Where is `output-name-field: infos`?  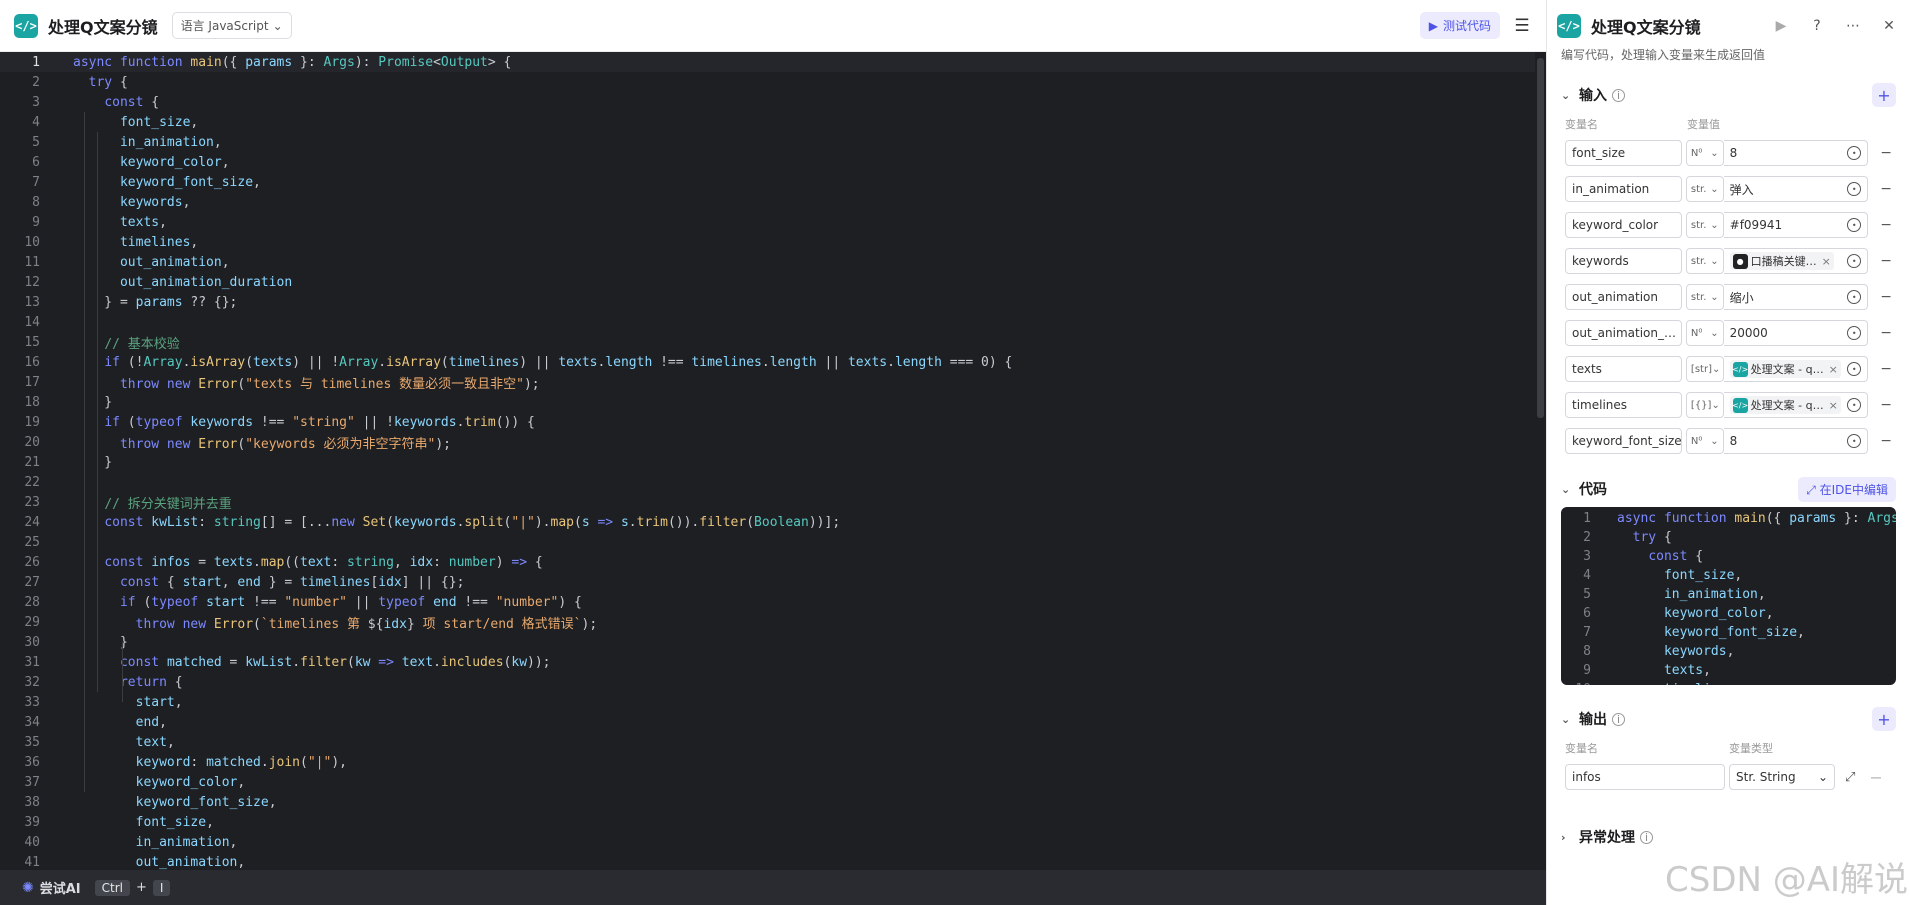 output-name-field: infos is located at coordinates (1645, 777).